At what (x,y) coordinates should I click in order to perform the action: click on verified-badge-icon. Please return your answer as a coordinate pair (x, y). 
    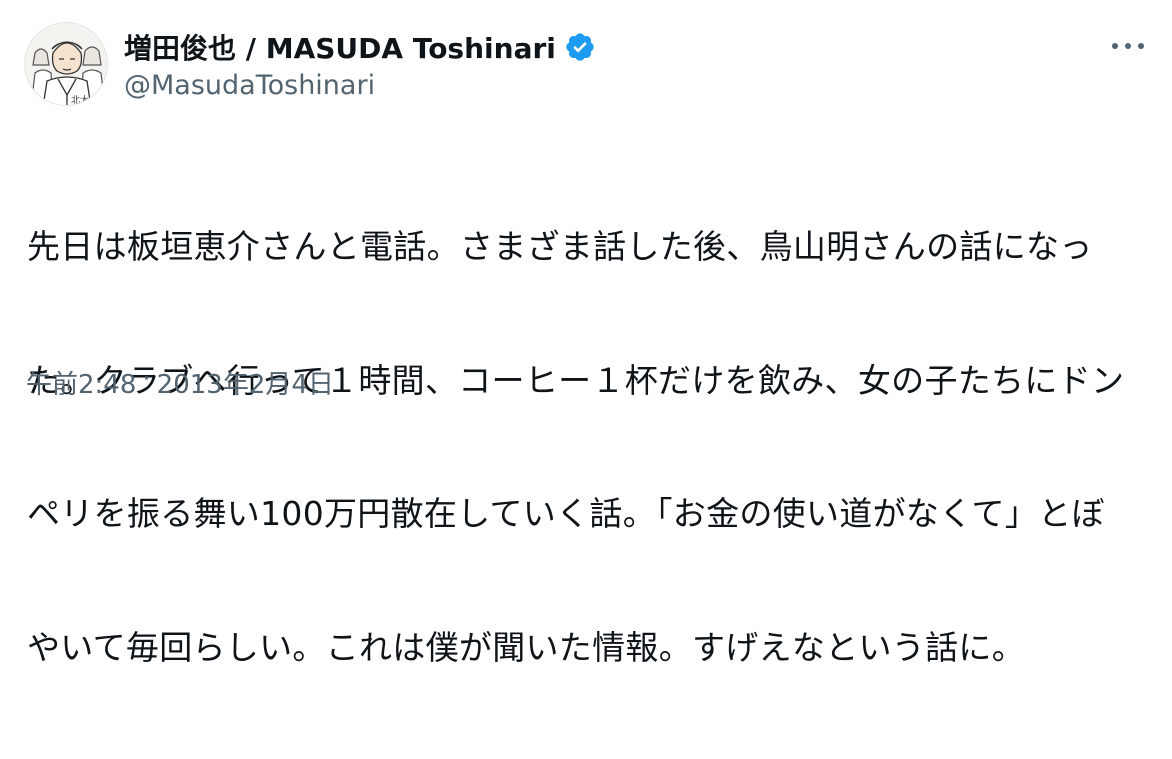
    Looking at the image, I should click on (580, 47).